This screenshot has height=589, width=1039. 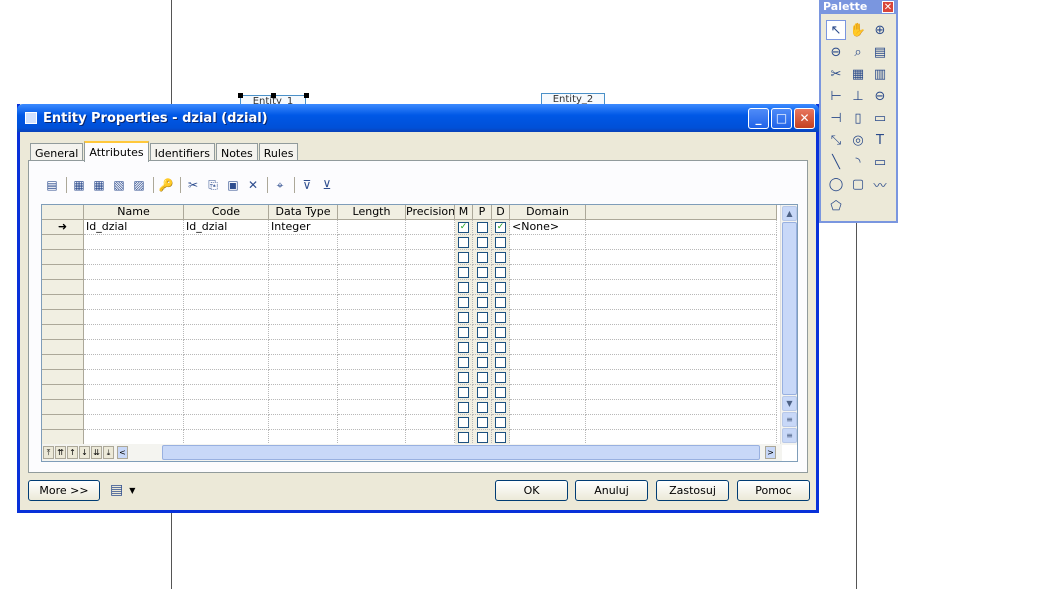 I want to click on move-bottom-button: ⤓, so click(x=108, y=452).